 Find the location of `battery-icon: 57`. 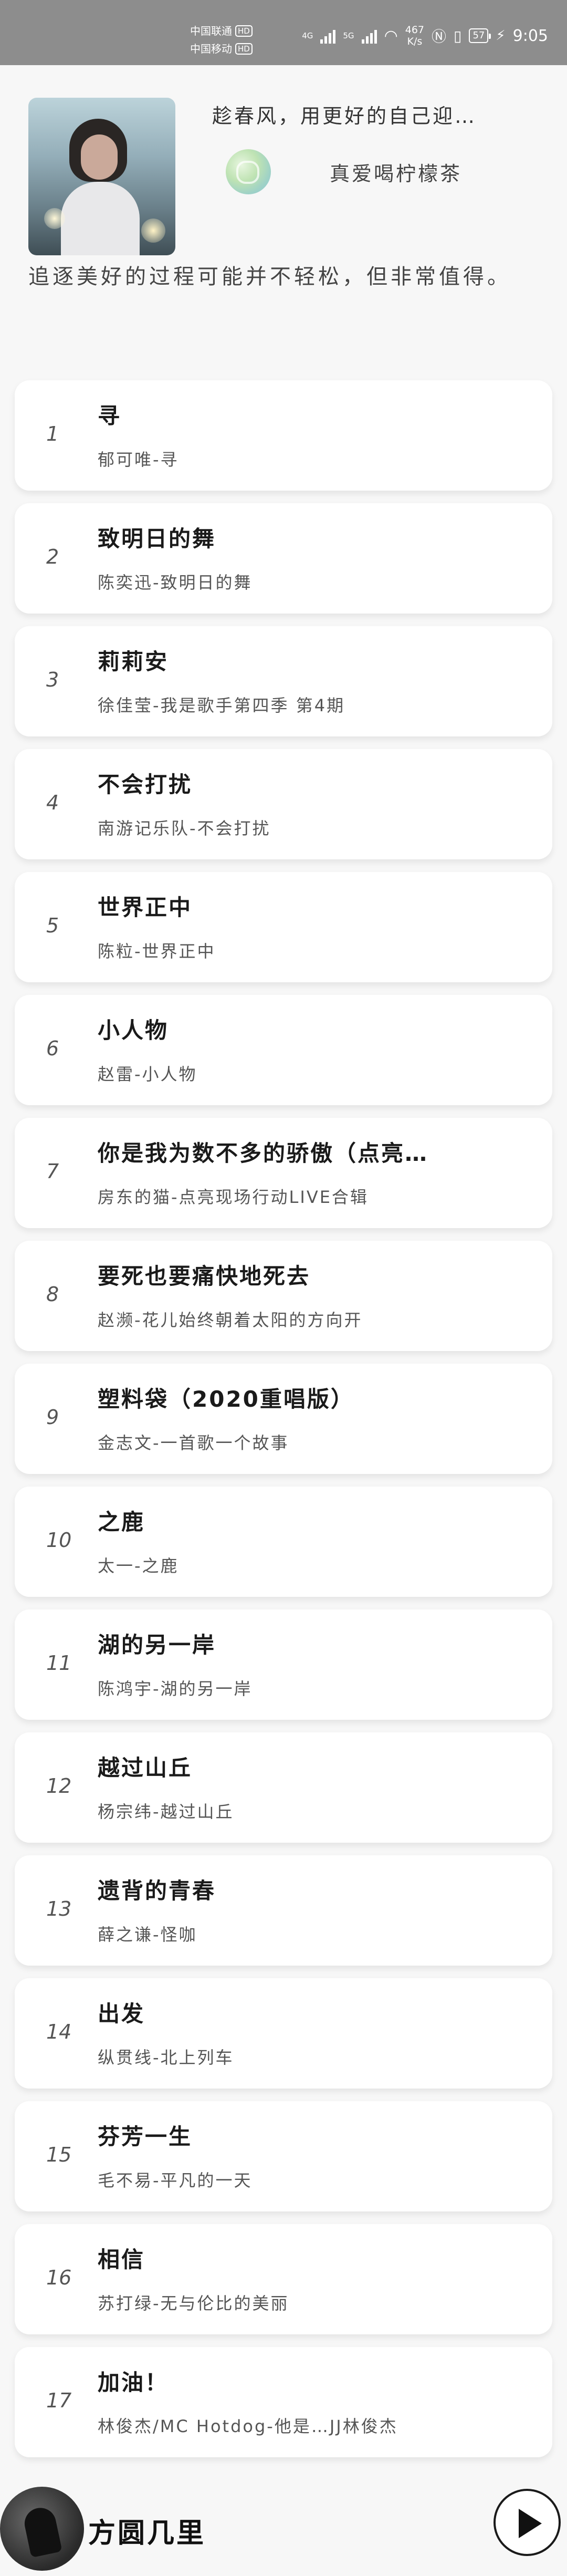

battery-icon: 57 is located at coordinates (480, 35).